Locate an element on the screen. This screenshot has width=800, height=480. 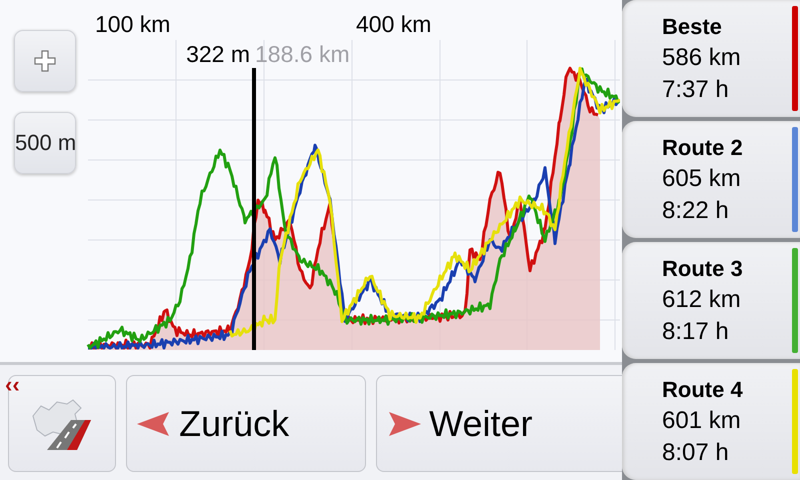
route-name: Beste is located at coordinates (692, 27).